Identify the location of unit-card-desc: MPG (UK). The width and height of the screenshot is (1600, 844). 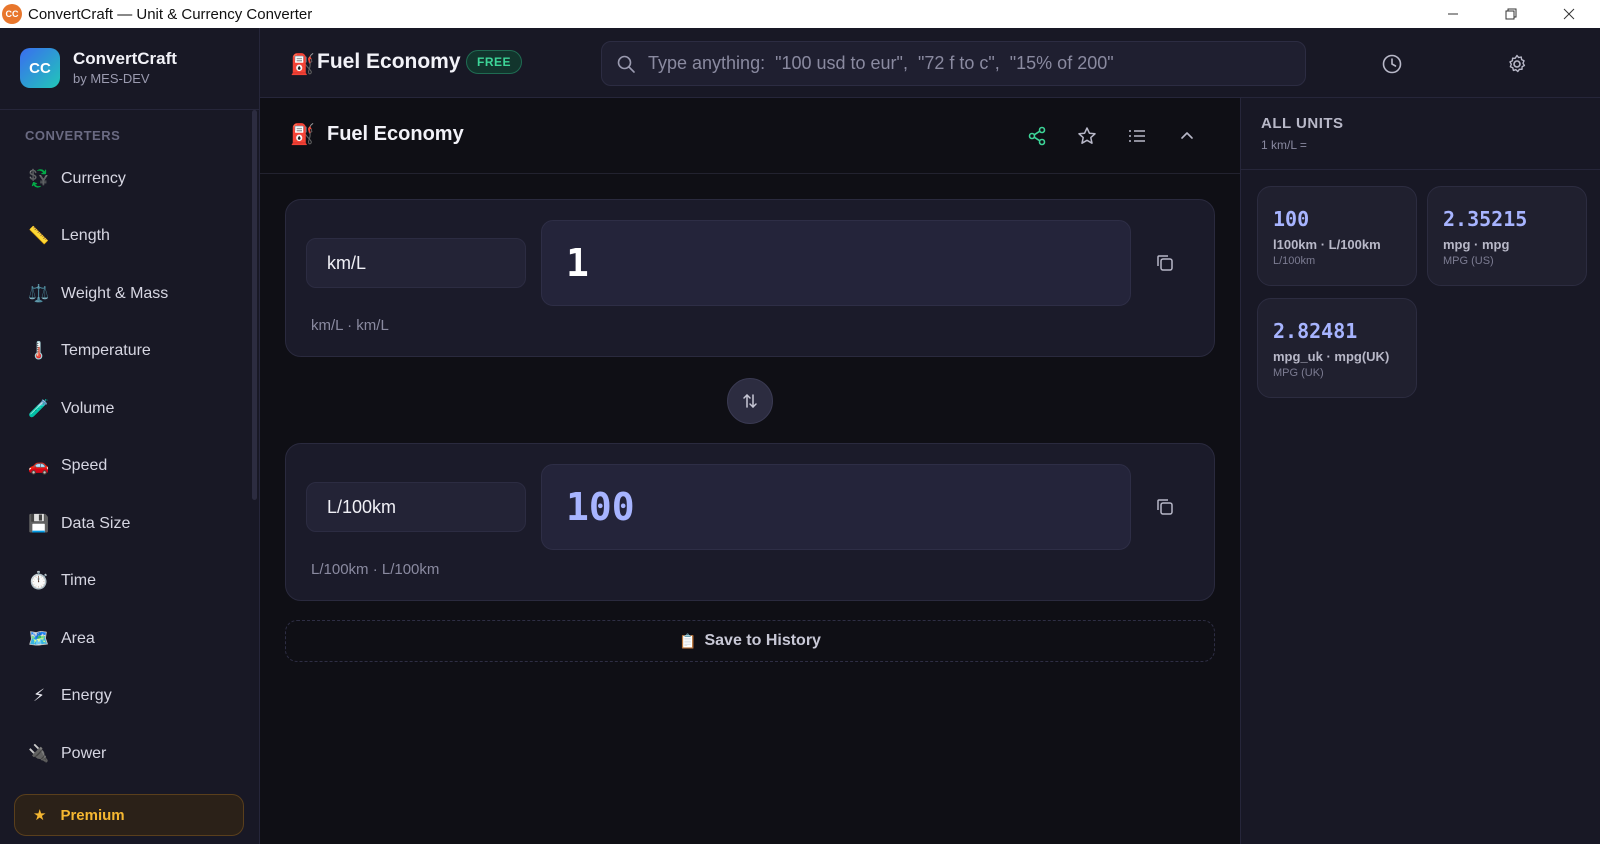
(1298, 373).